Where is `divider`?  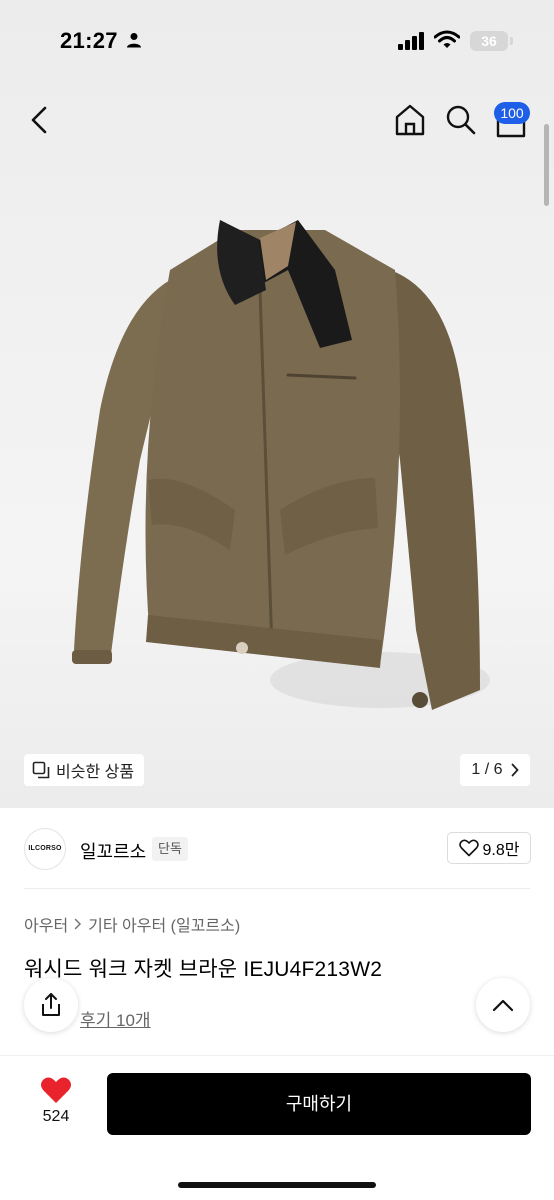
divider is located at coordinates (277, 888).